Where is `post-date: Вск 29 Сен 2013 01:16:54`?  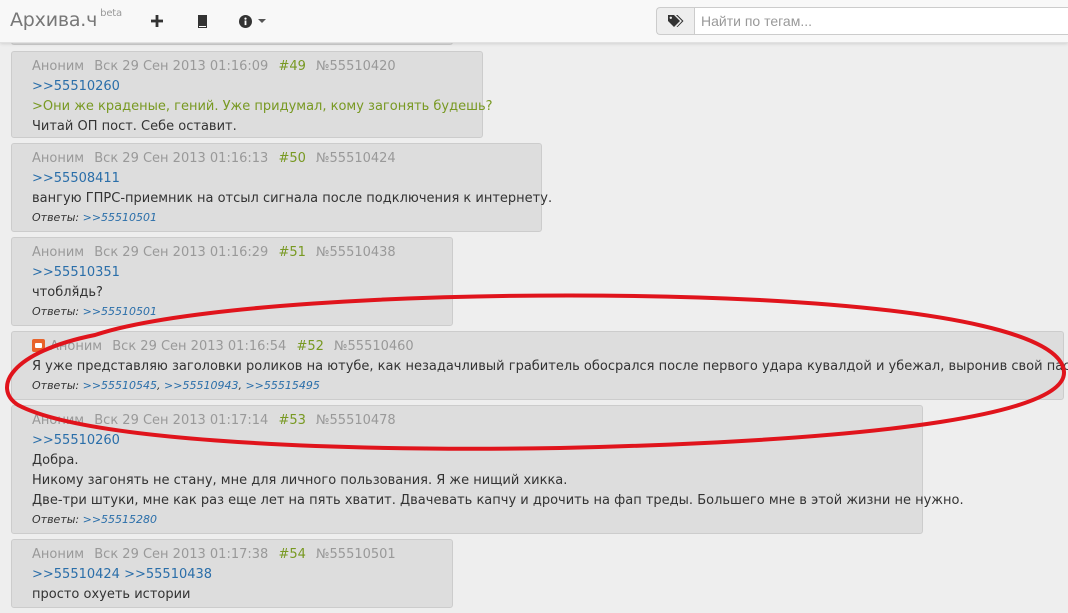
post-date: Вск 29 Сен 2013 01:16:54 is located at coordinates (199, 346).